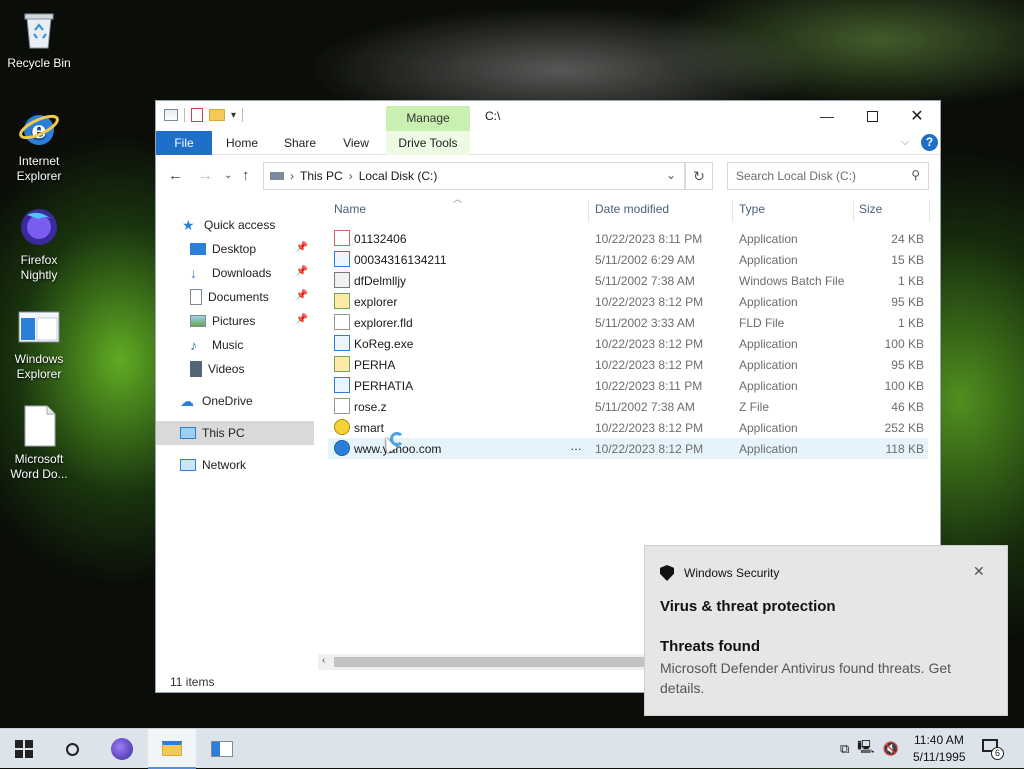 Image resolution: width=1024 pixels, height=769 pixels. Describe the element at coordinates (929, 142) in the screenshot. I see `help-icon: ?` at that location.